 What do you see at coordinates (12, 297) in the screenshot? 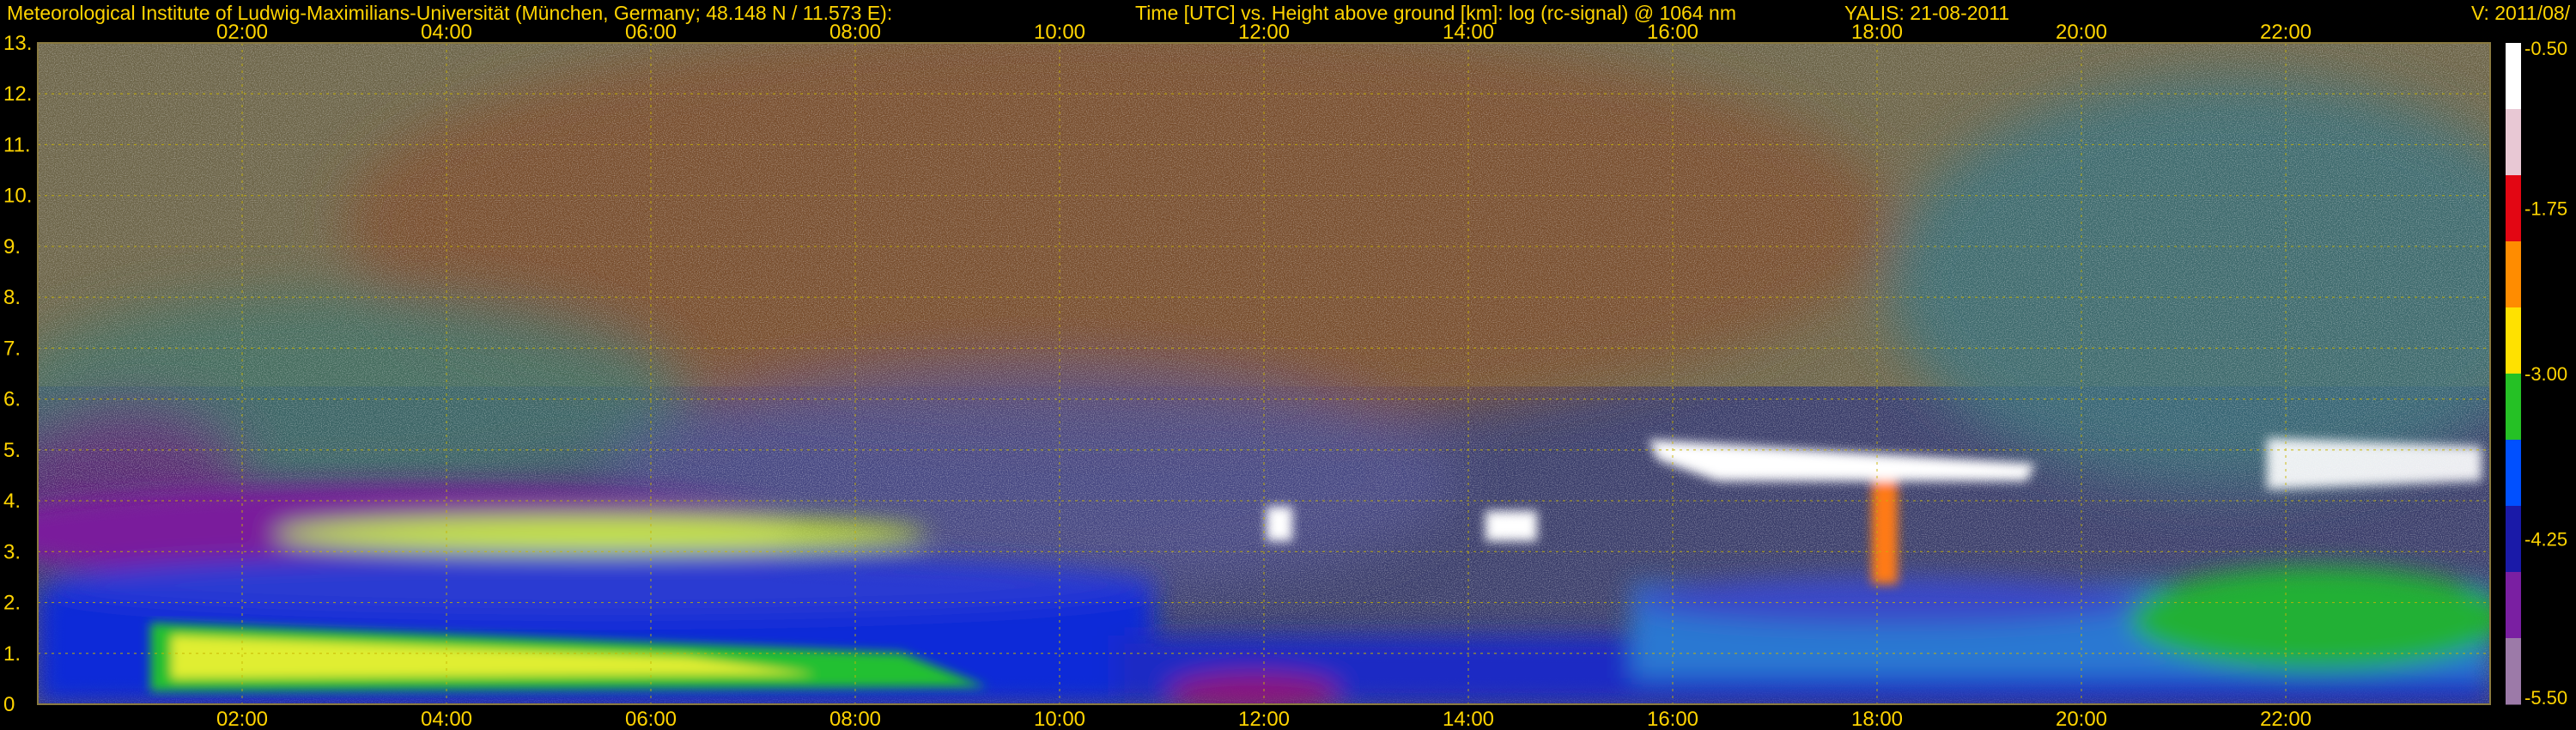
I see `y-tick-label: 8.` at bounding box center [12, 297].